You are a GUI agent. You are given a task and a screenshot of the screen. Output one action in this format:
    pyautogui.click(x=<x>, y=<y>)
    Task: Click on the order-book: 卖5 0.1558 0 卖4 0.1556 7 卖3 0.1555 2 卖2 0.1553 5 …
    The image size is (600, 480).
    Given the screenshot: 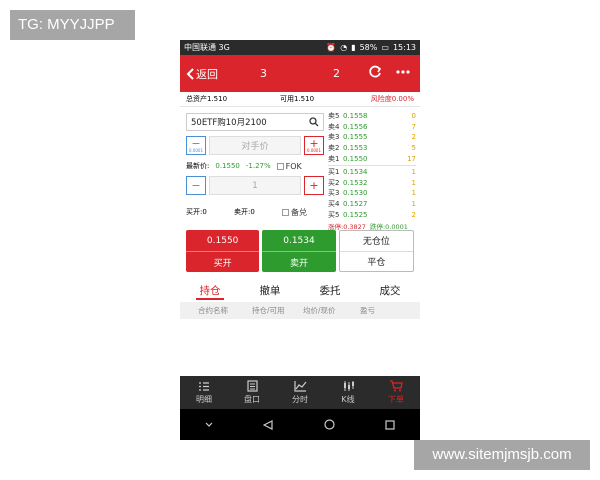 What is the action you would take?
    pyautogui.click(x=372, y=171)
    